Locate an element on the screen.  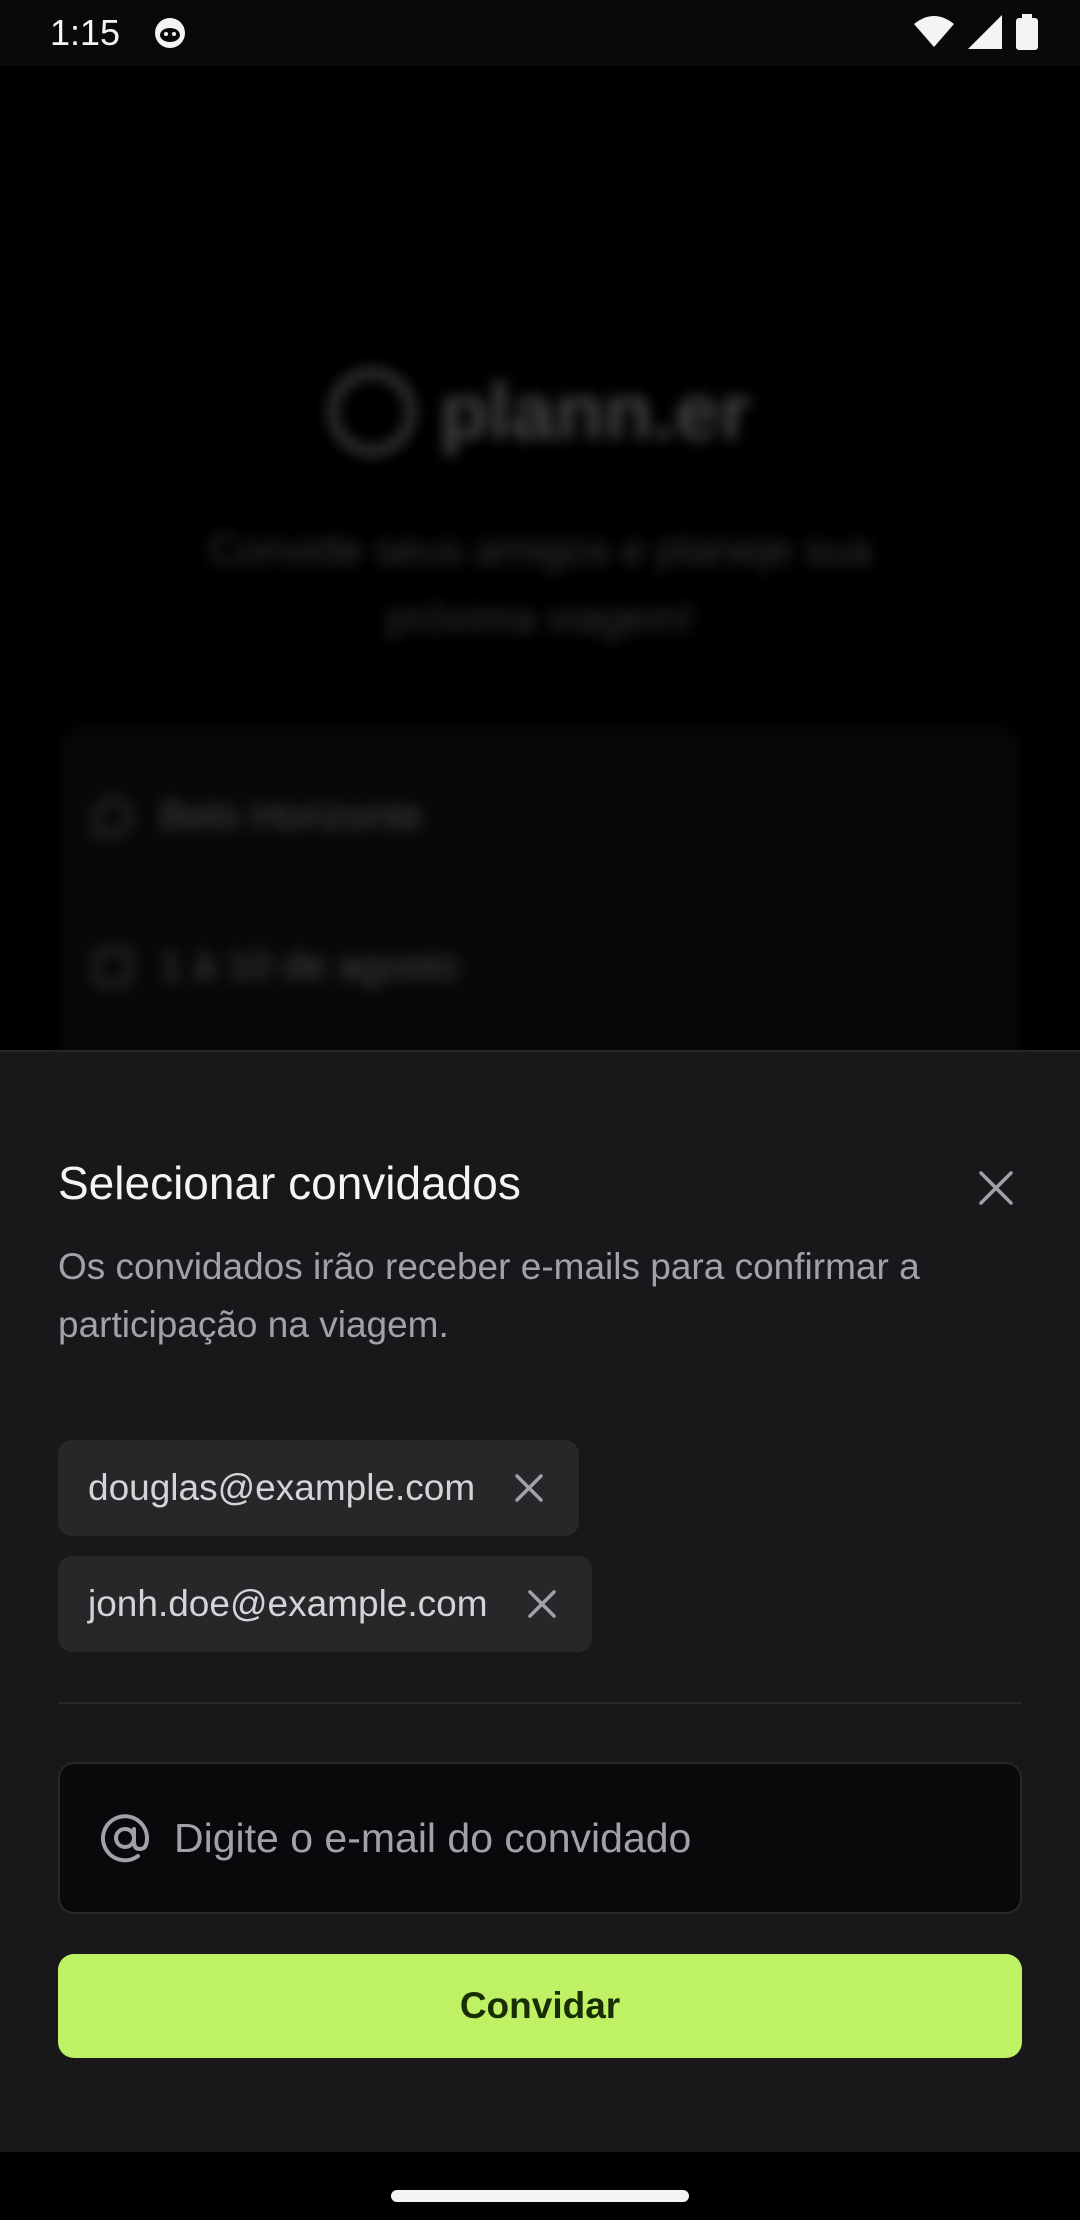
email-field is located at coordinates (540, 1838).